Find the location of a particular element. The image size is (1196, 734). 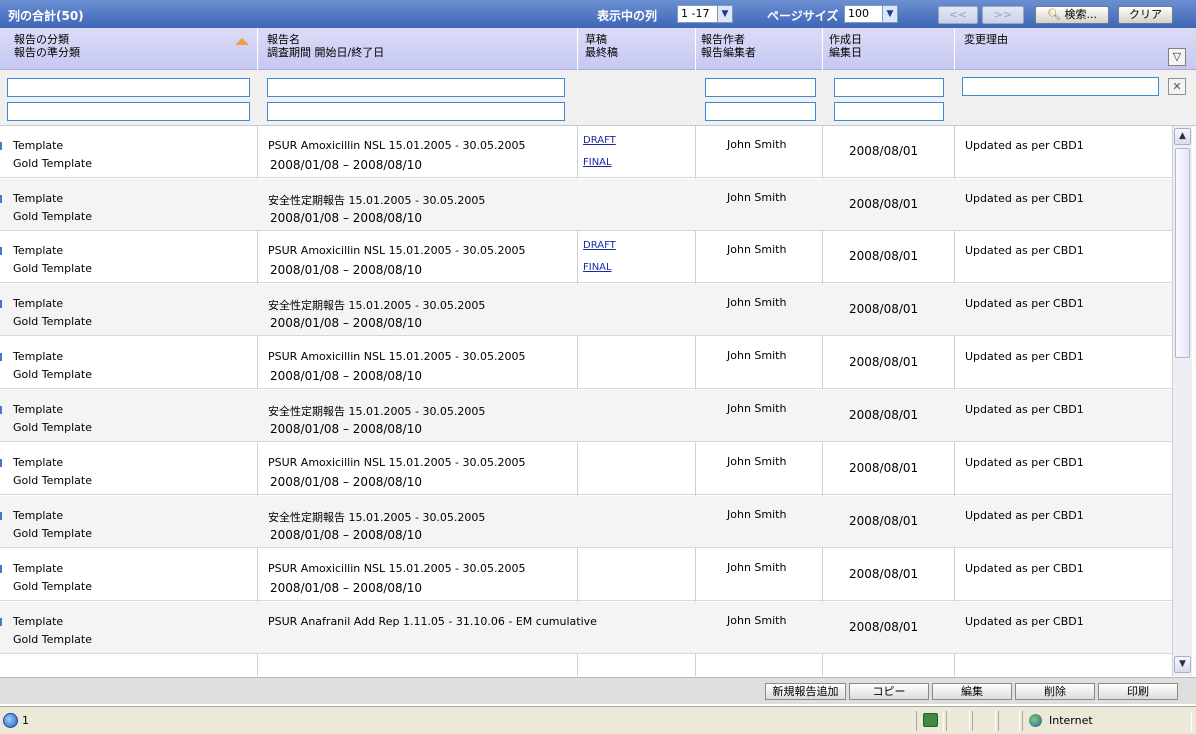

vertical-scrollbar: ▲ ▼ is located at coordinates (1182, 401).